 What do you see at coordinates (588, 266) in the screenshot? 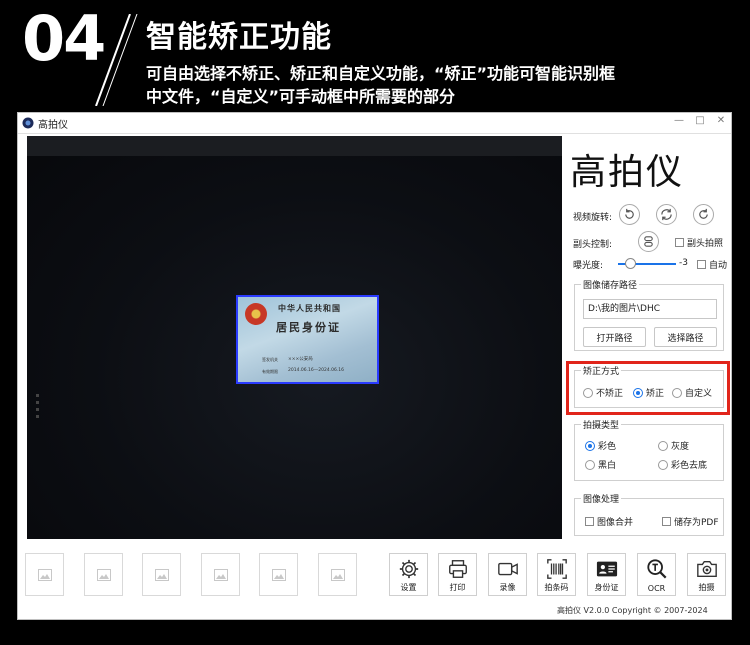
I see `exposure-label: 曝光度:` at bounding box center [588, 266].